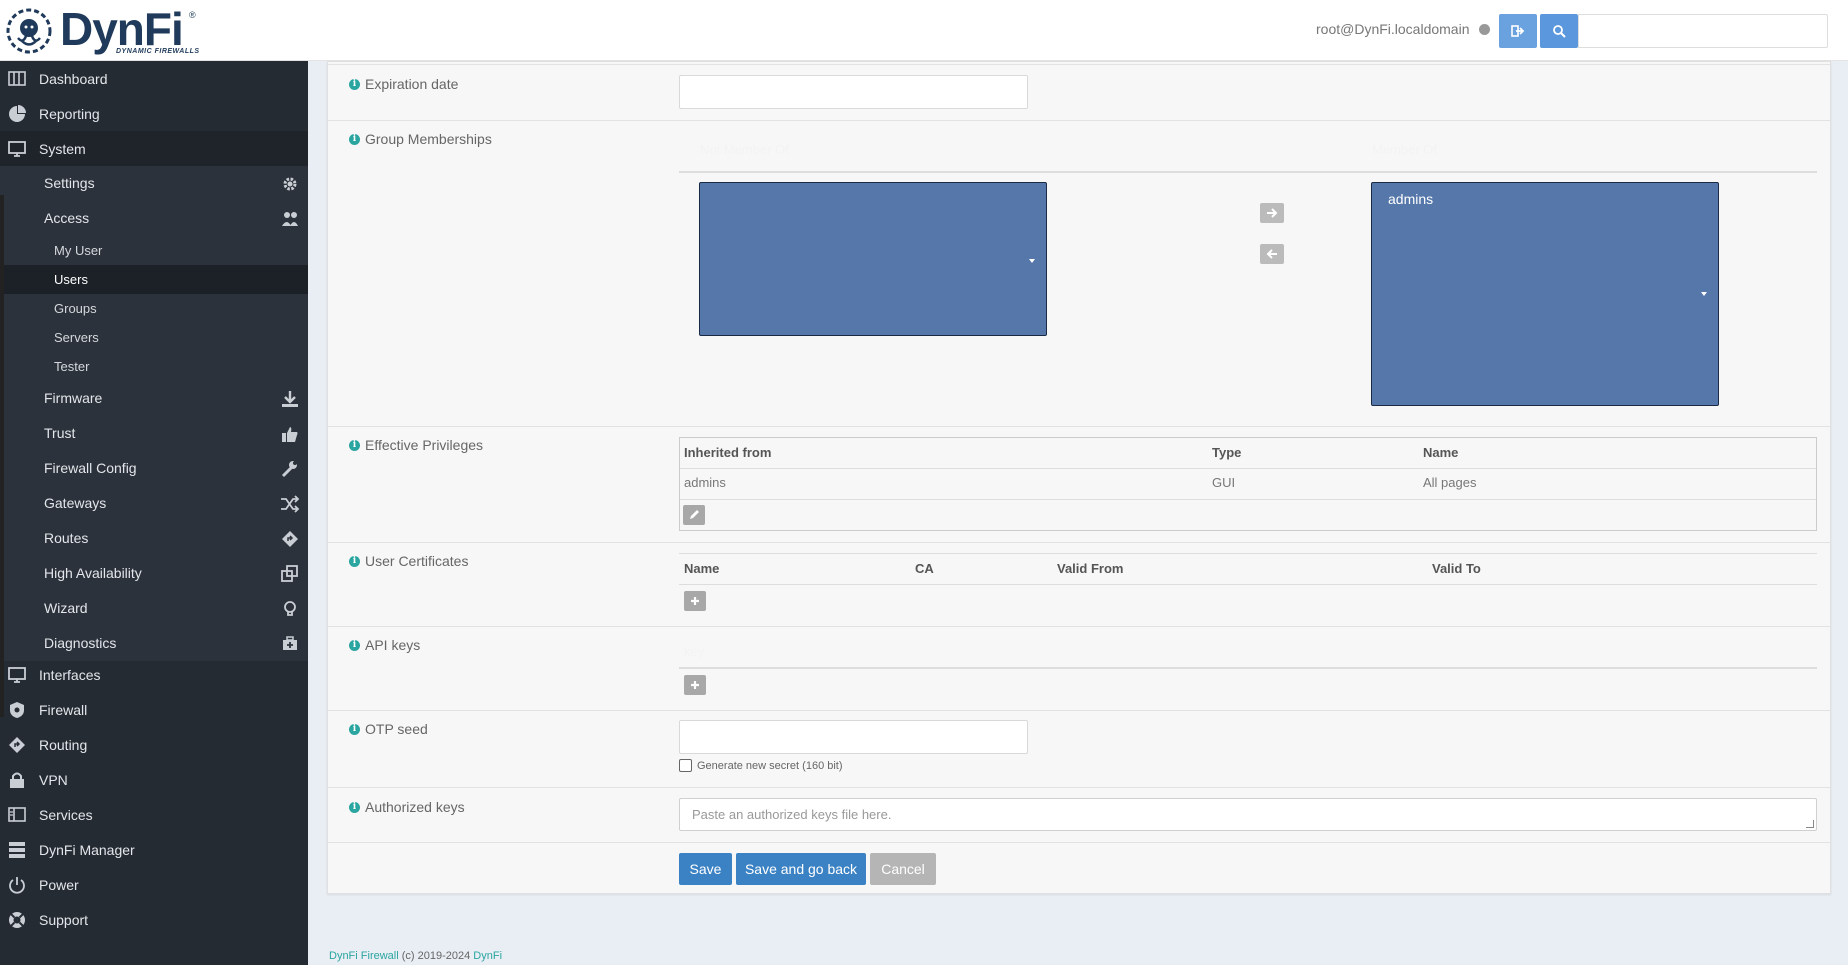  I want to click on sidebar-item-servers: Servers, so click(154, 337).